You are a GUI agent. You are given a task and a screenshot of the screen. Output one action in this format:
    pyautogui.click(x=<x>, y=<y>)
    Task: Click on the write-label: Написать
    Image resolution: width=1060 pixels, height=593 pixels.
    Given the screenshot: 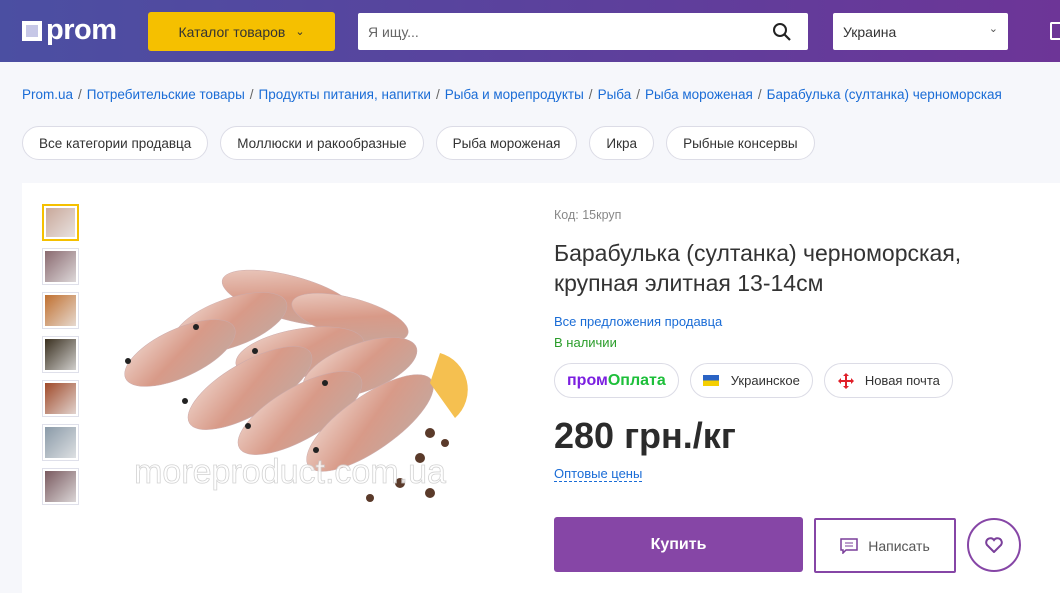 What is the action you would take?
    pyautogui.click(x=899, y=545)
    